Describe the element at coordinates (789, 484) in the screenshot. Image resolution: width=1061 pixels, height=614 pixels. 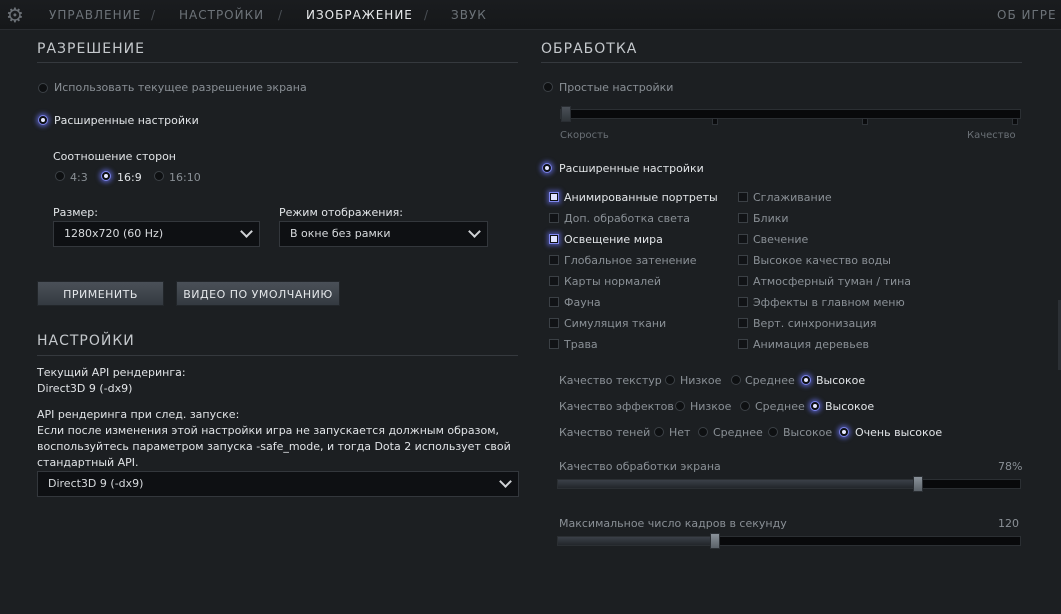
I see `screen-quality-slider` at that location.